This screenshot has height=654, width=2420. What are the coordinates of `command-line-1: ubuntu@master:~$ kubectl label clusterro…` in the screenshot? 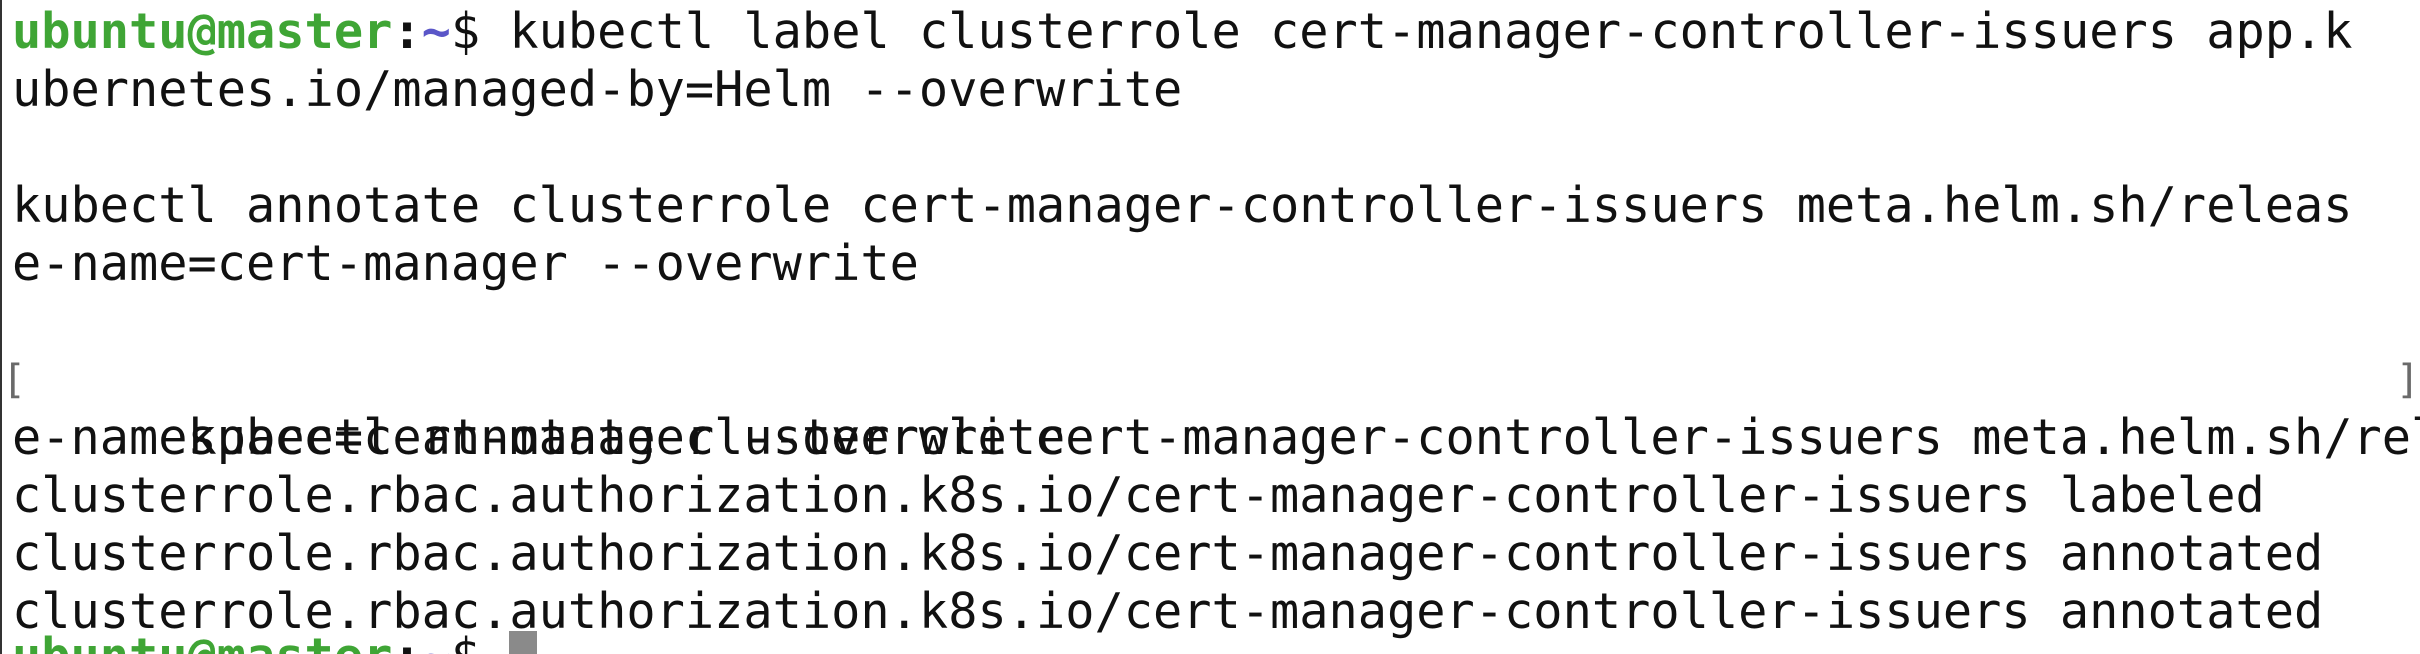 It's located at (1216, 32).